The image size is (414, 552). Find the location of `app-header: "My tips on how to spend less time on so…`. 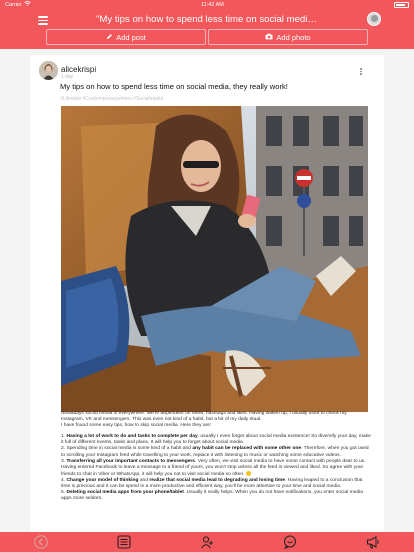

app-header: "My tips on how to spend less time on so… is located at coordinates (207, 29).